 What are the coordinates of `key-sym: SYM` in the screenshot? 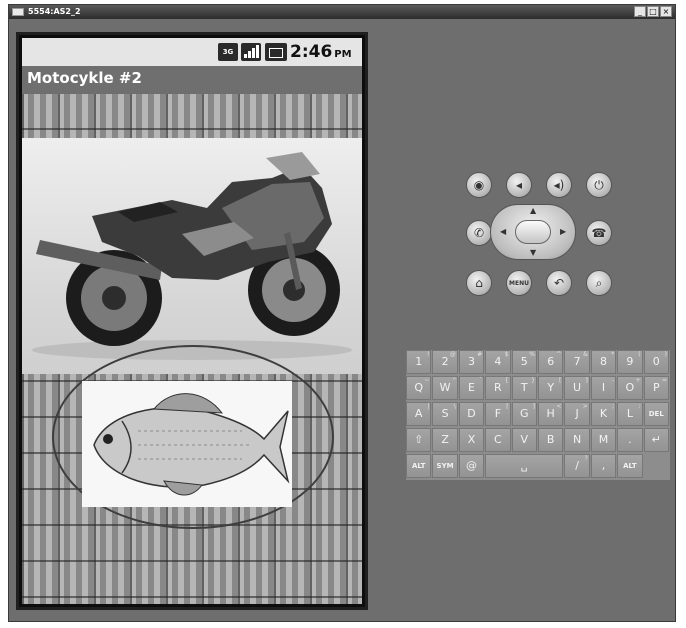 It's located at (445, 466).